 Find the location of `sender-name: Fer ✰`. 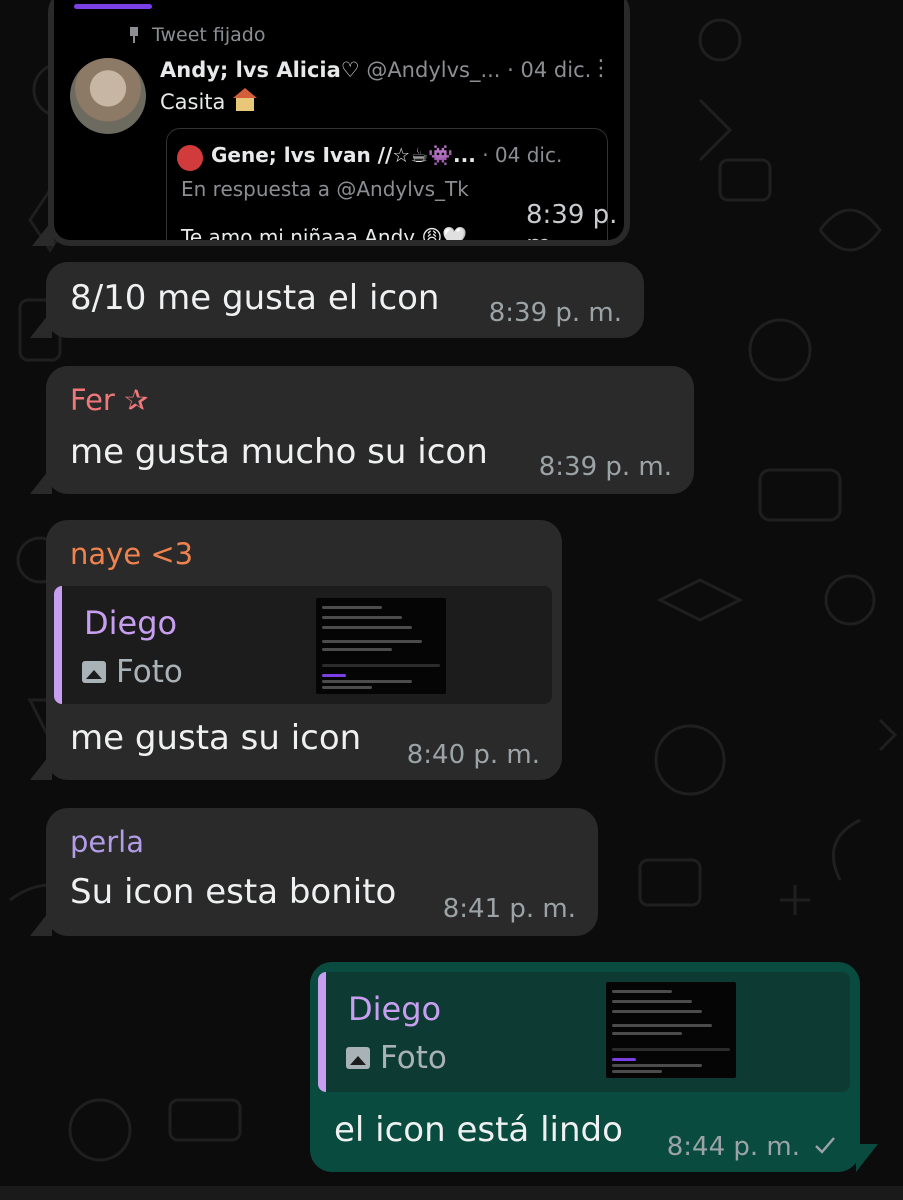

sender-name: Fer ✰ is located at coordinates (109, 400).